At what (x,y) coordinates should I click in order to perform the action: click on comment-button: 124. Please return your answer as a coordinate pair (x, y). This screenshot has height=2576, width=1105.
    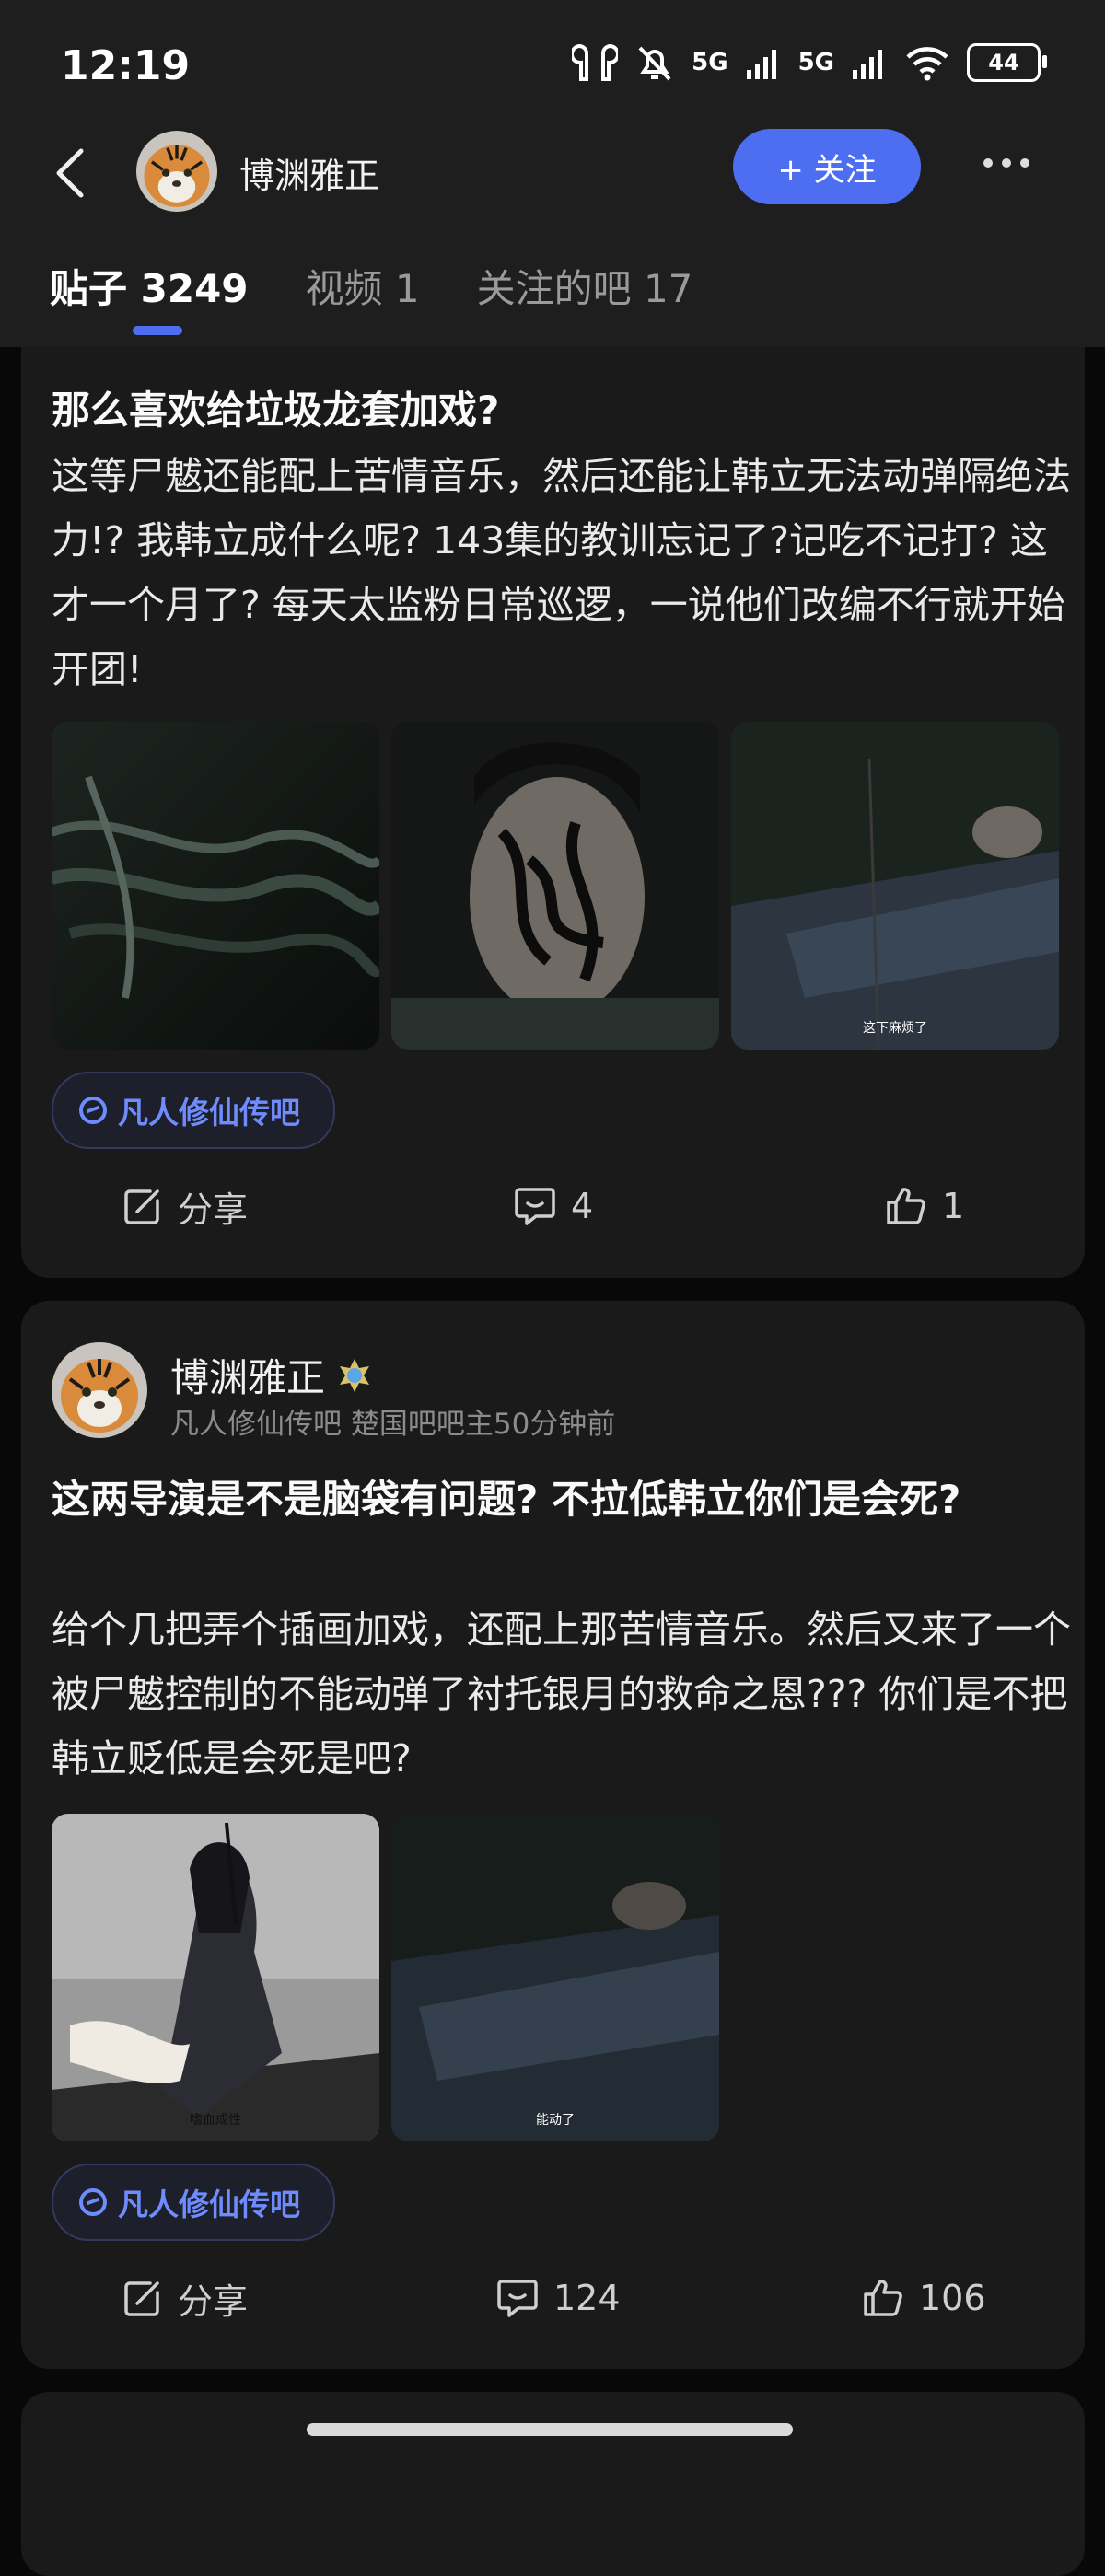
    Looking at the image, I should click on (558, 2298).